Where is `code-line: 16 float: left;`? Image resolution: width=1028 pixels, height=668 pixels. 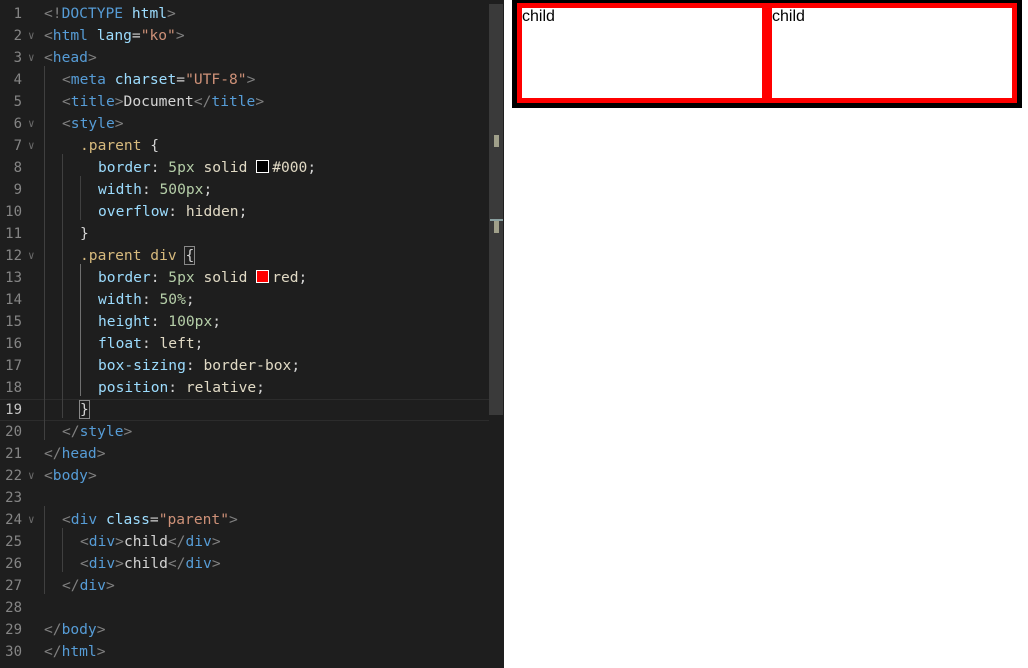
code-line: 16 float: left; is located at coordinates (244, 344).